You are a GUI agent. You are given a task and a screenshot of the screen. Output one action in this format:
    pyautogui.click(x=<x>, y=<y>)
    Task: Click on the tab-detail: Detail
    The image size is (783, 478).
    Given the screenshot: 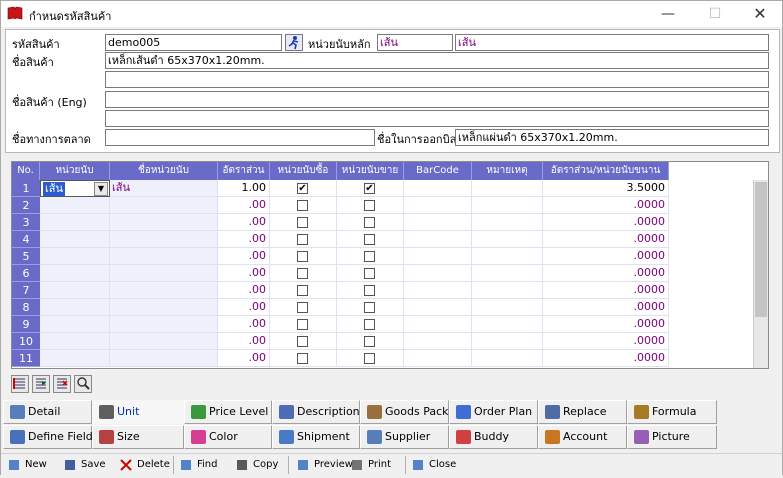 What is the action you would take?
    pyautogui.click(x=47, y=412)
    